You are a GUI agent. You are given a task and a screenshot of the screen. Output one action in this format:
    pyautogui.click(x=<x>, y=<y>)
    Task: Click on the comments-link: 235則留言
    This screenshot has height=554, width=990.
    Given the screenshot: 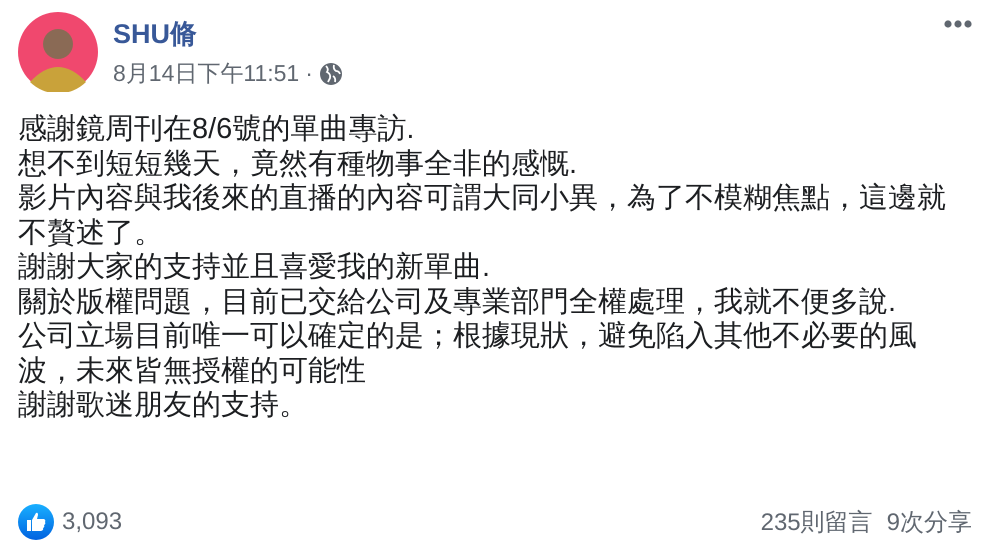 What is the action you would take?
    pyautogui.click(x=816, y=522)
    